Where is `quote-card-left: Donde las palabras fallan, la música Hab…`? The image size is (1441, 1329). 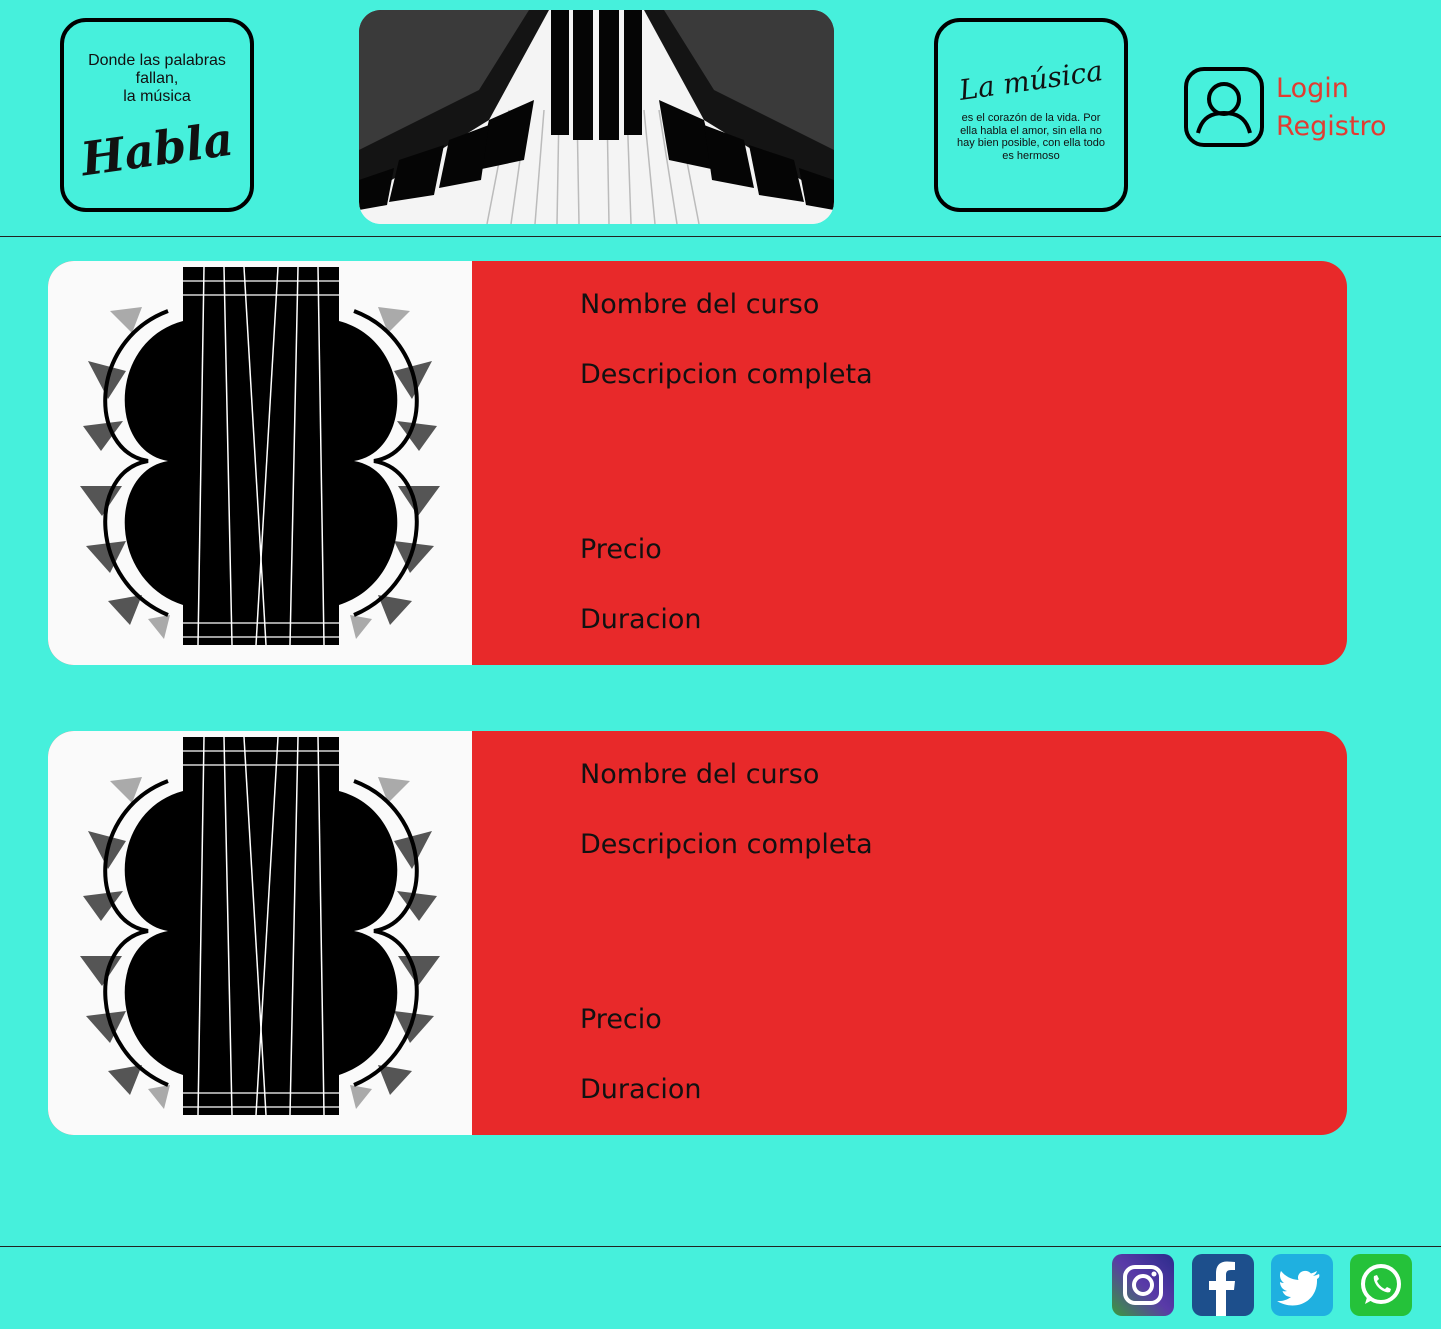 quote-card-left: Donde las palabras fallan, la música Hab… is located at coordinates (157, 115).